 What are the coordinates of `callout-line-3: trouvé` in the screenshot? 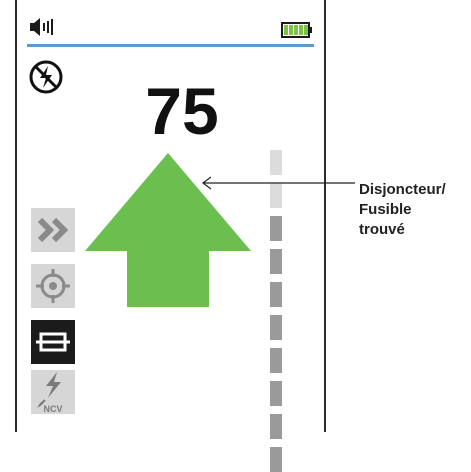 It's located at (382, 229).